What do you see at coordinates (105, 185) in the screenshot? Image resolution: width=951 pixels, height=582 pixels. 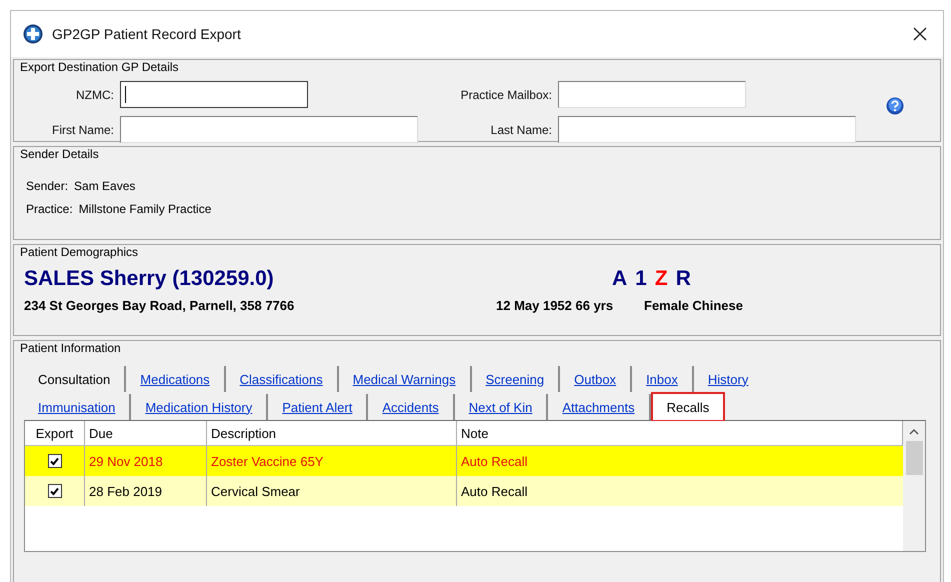 I see `field-value: Sam Eaves` at bounding box center [105, 185].